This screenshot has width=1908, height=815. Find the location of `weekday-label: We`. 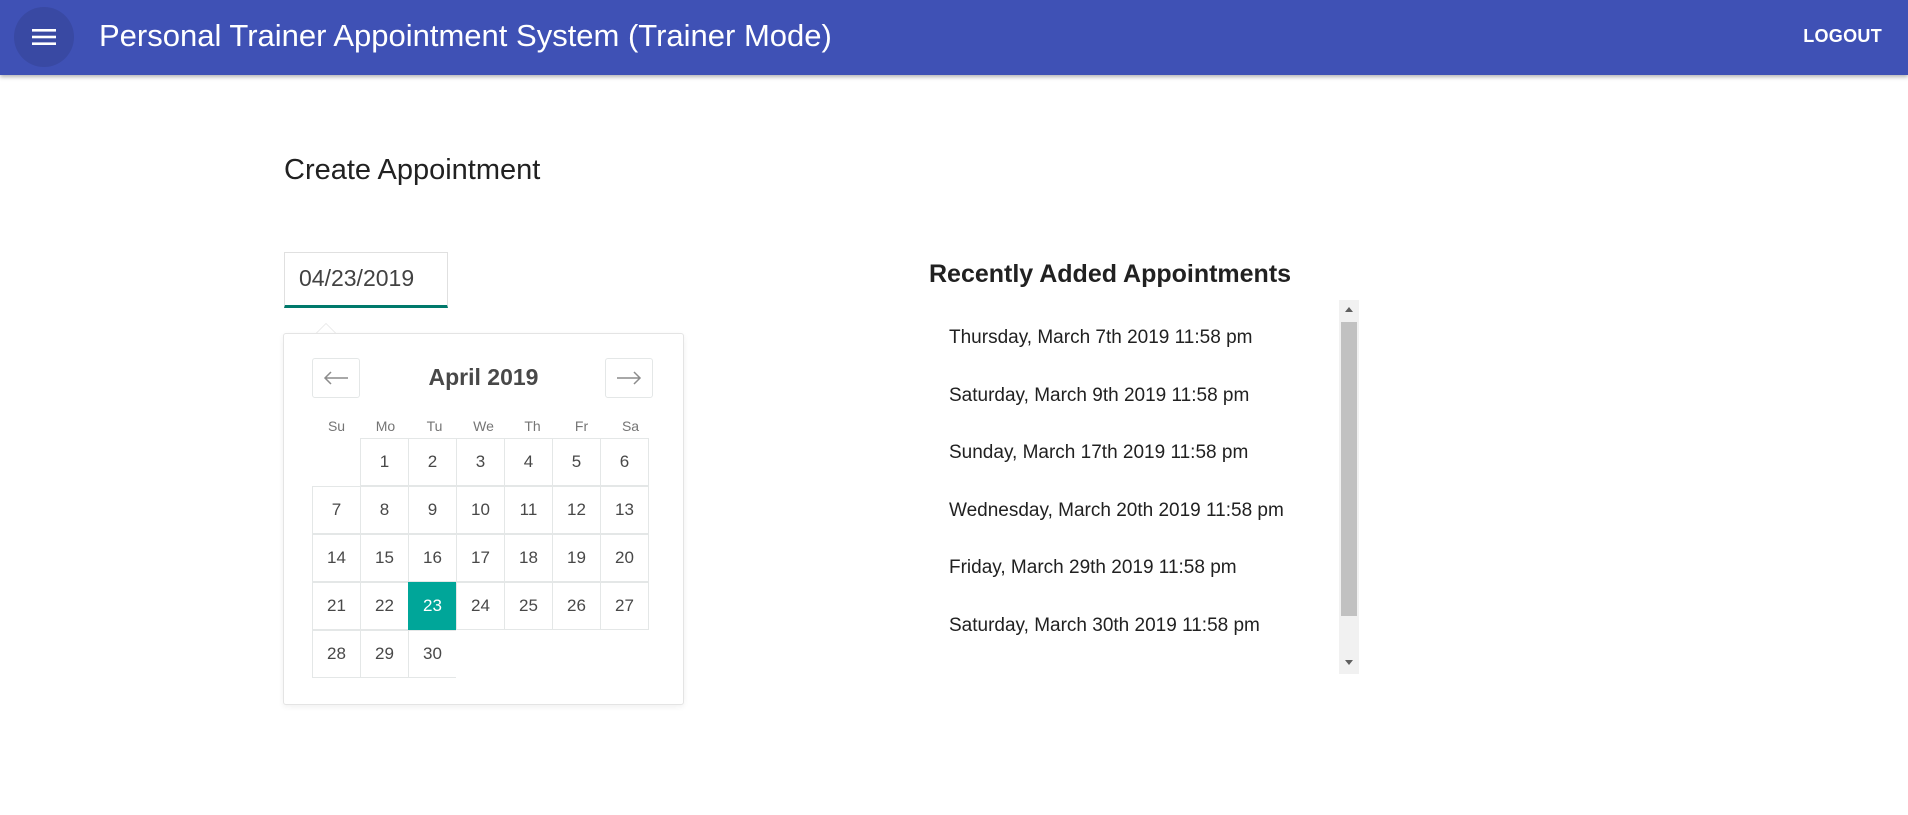

weekday-label: We is located at coordinates (483, 426).